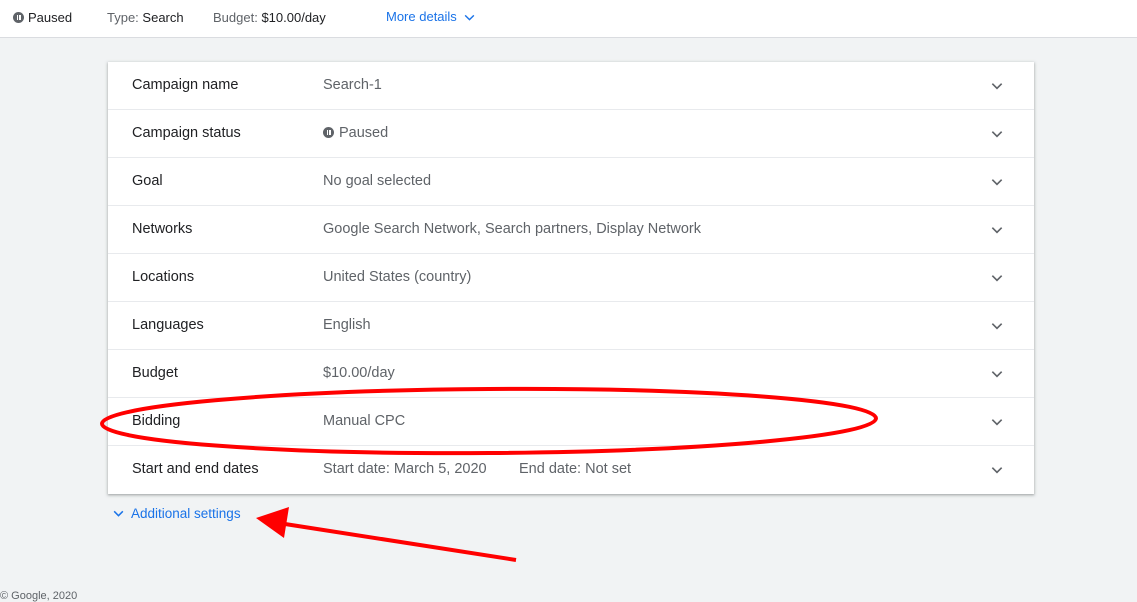 The height and width of the screenshot is (602, 1137). Describe the element at coordinates (168, 325) in the screenshot. I see `setting-label: Languages` at that location.